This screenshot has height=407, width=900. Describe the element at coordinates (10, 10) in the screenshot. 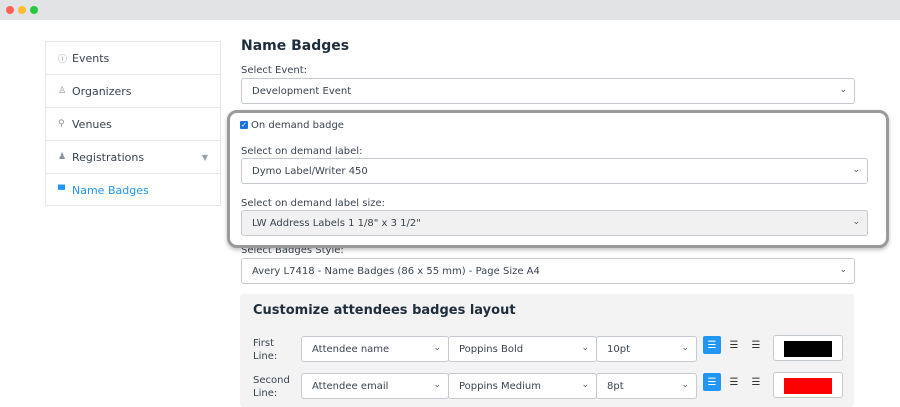

I see `close-window-button` at that location.